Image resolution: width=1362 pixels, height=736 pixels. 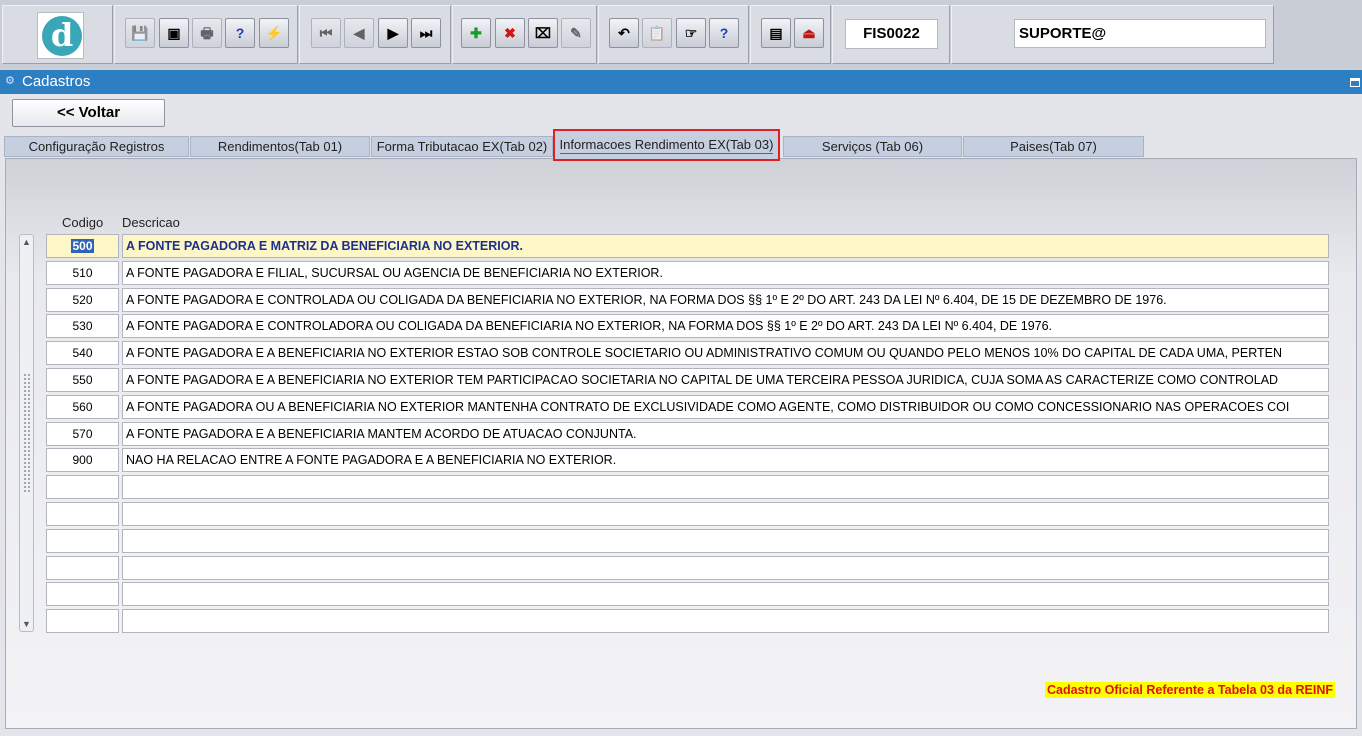 I want to click on undo-button: ↶, so click(x=624, y=33).